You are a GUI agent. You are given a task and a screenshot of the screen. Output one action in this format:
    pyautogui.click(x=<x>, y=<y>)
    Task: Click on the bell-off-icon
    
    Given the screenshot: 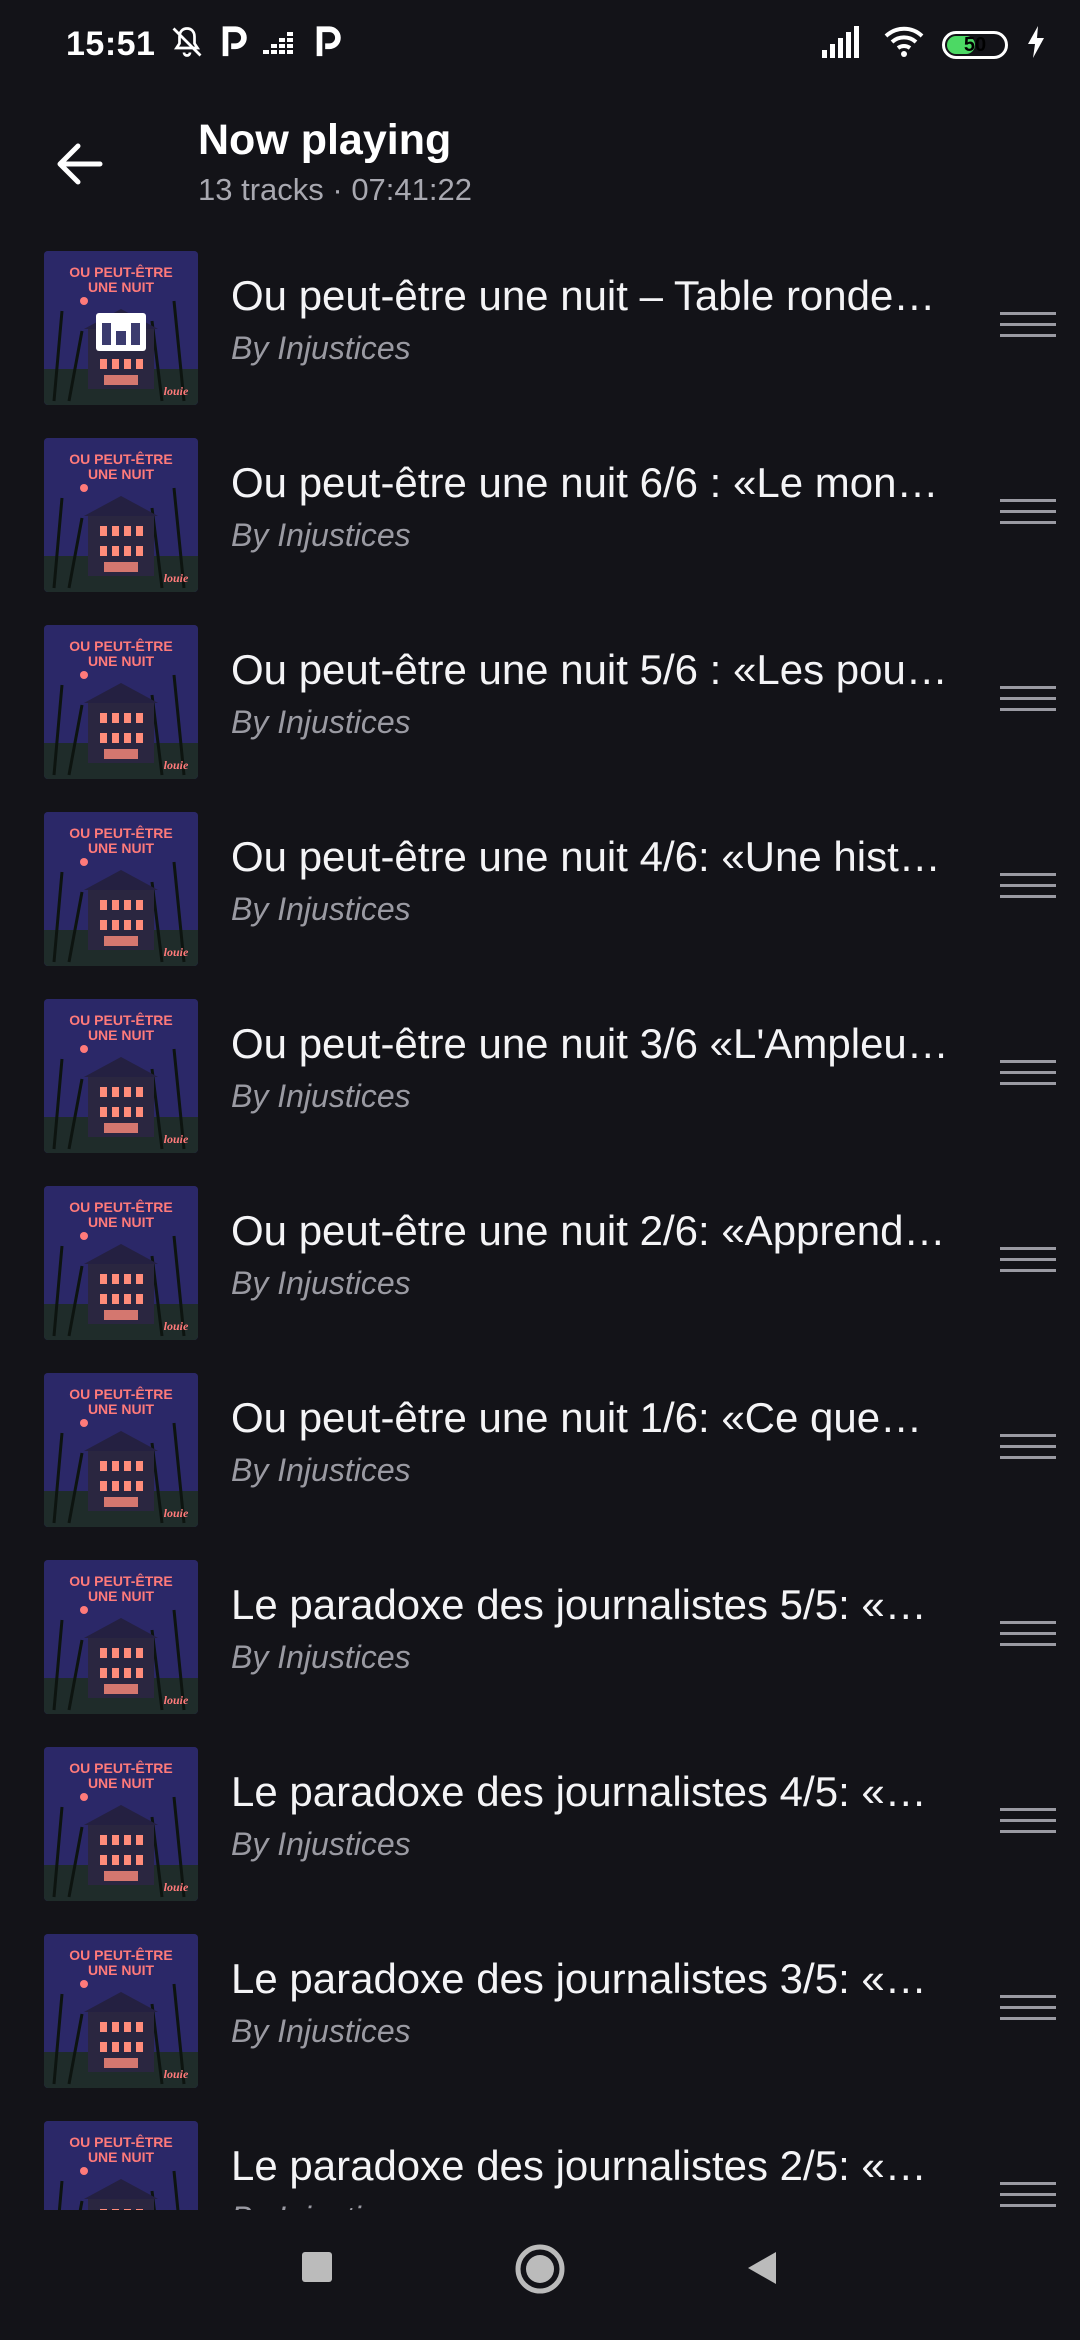 What is the action you would take?
    pyautogui.click(x=187, y=44)
    